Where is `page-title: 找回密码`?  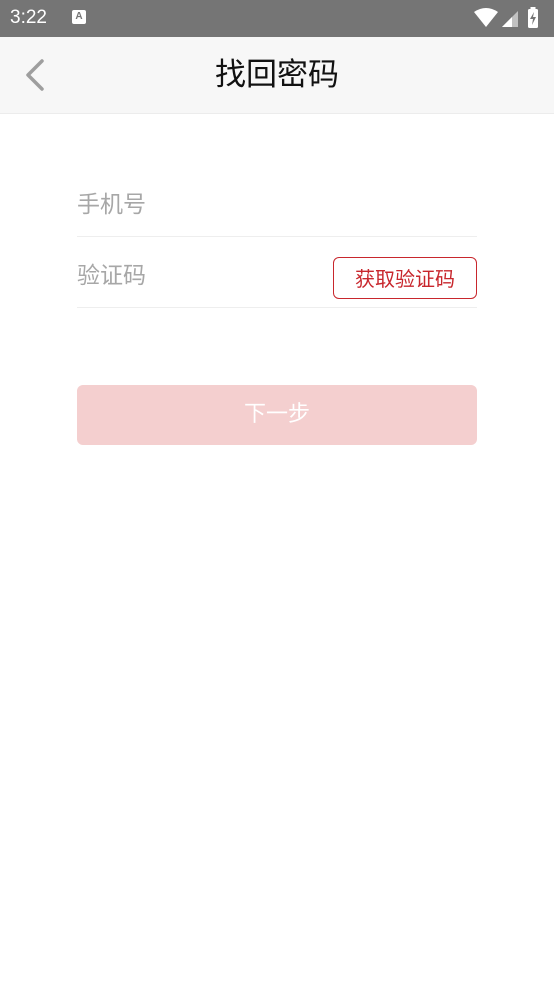 page-title: 找回密码 is located at coordinates (277, 75).